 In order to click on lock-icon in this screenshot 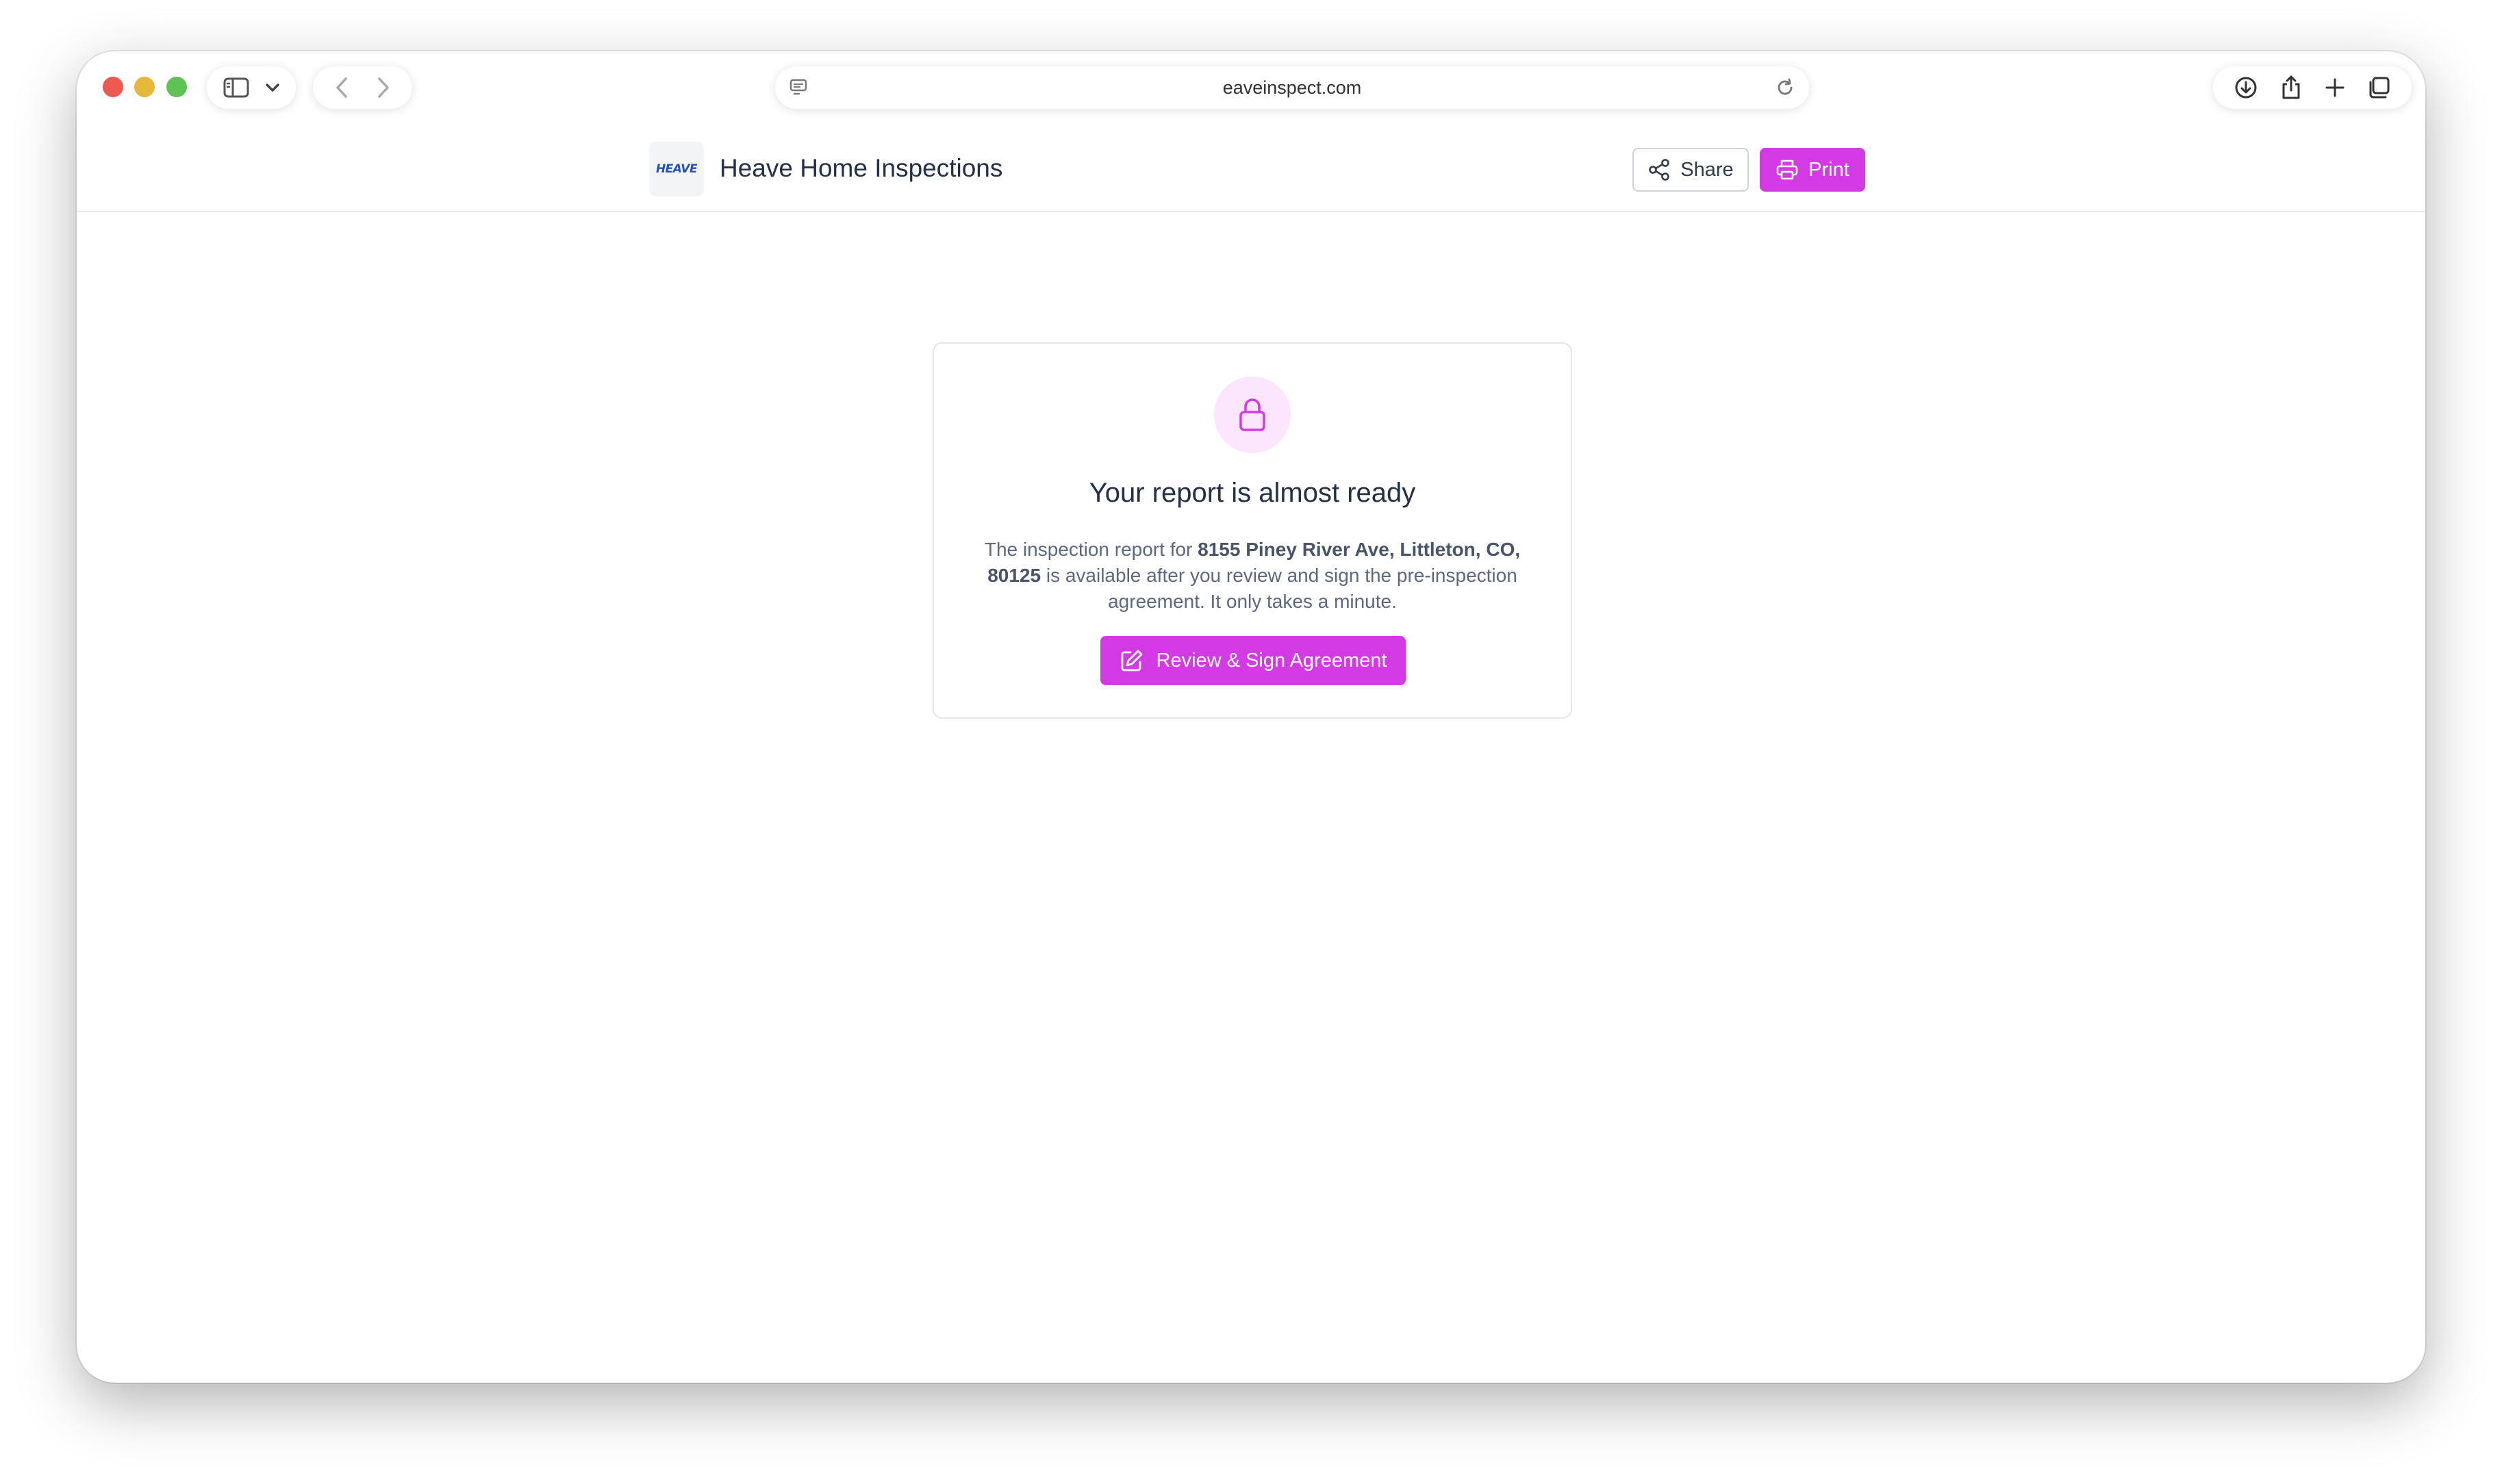, I will do `click(1252, 415)`.